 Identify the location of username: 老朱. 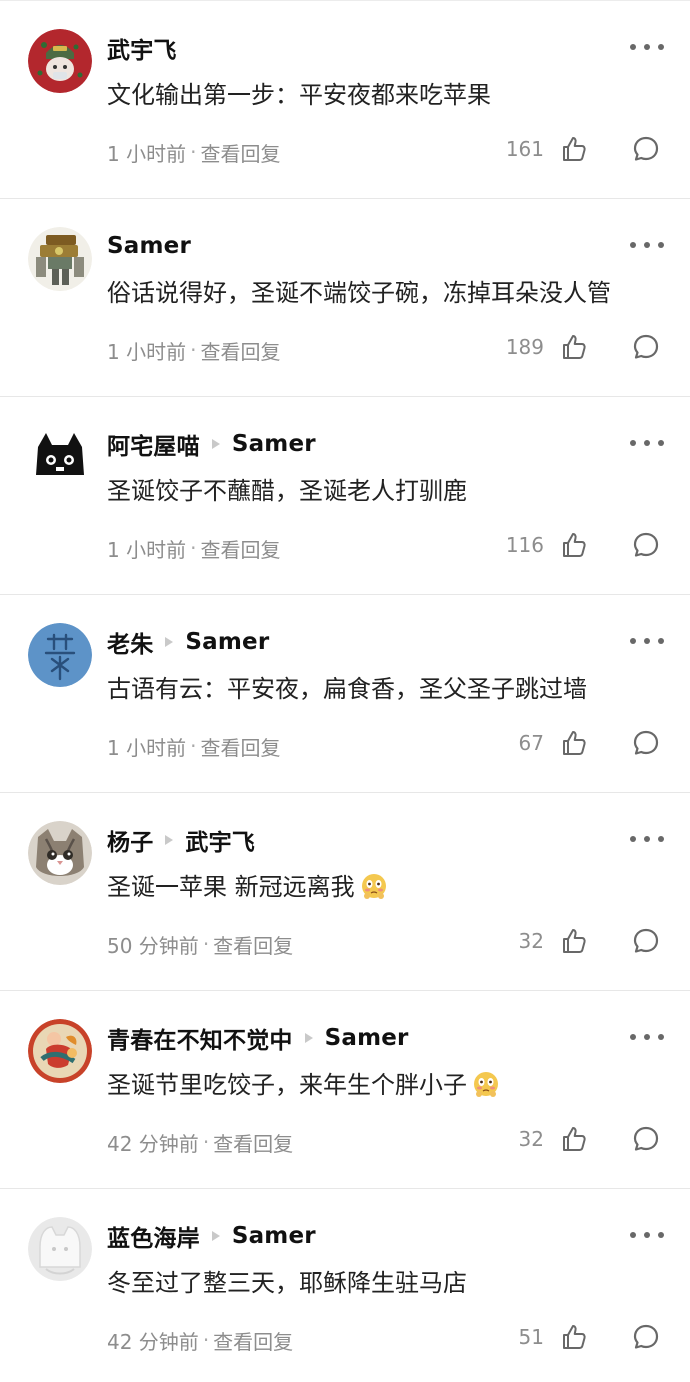
(130, 642).